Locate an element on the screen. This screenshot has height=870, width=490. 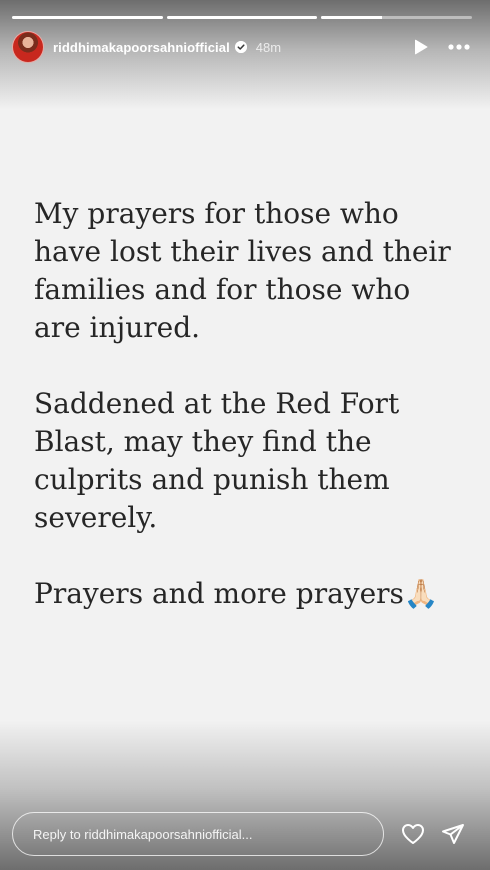
story-header: riddhimakapoorsahniofficial 48m is located at coordinates (242, 47).